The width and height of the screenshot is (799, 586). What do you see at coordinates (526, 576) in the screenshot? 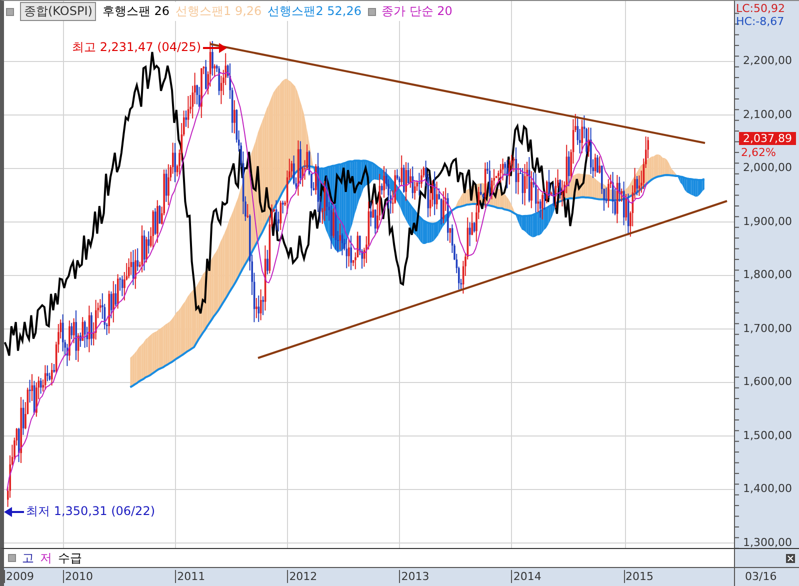
I see `axis-label: 2014` at bounding box center [526, 576].